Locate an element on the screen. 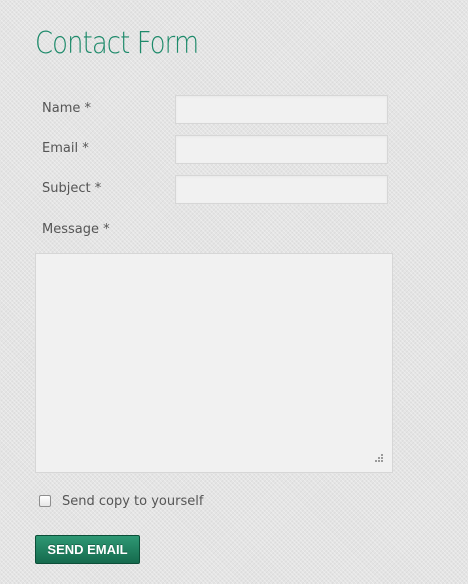 The image size is (468, 584). resize-grip-icon is located at coordinates (378, 459).